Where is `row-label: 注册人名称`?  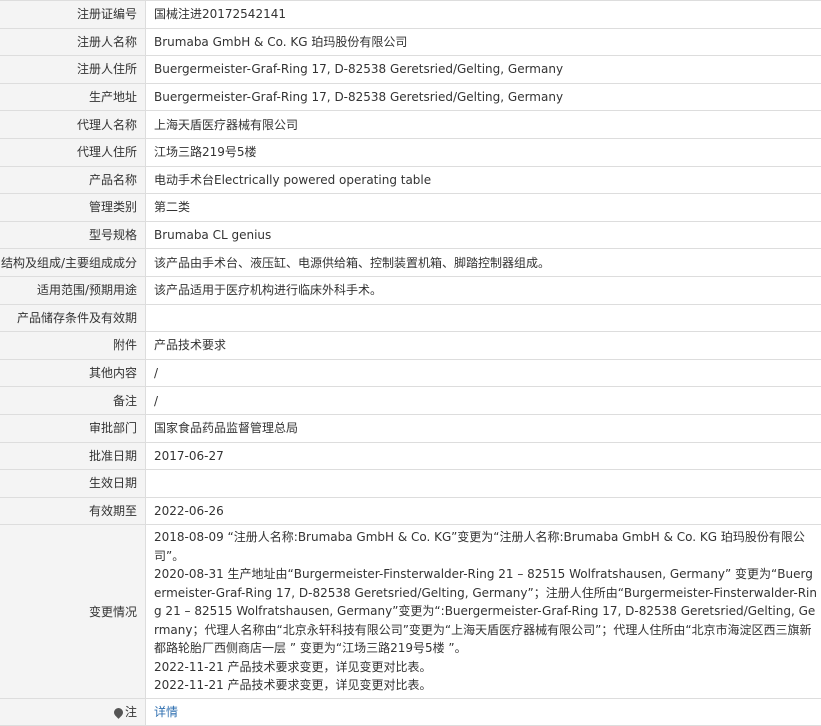
row-label: 注册人名称 is located at coordinates (73, 42).